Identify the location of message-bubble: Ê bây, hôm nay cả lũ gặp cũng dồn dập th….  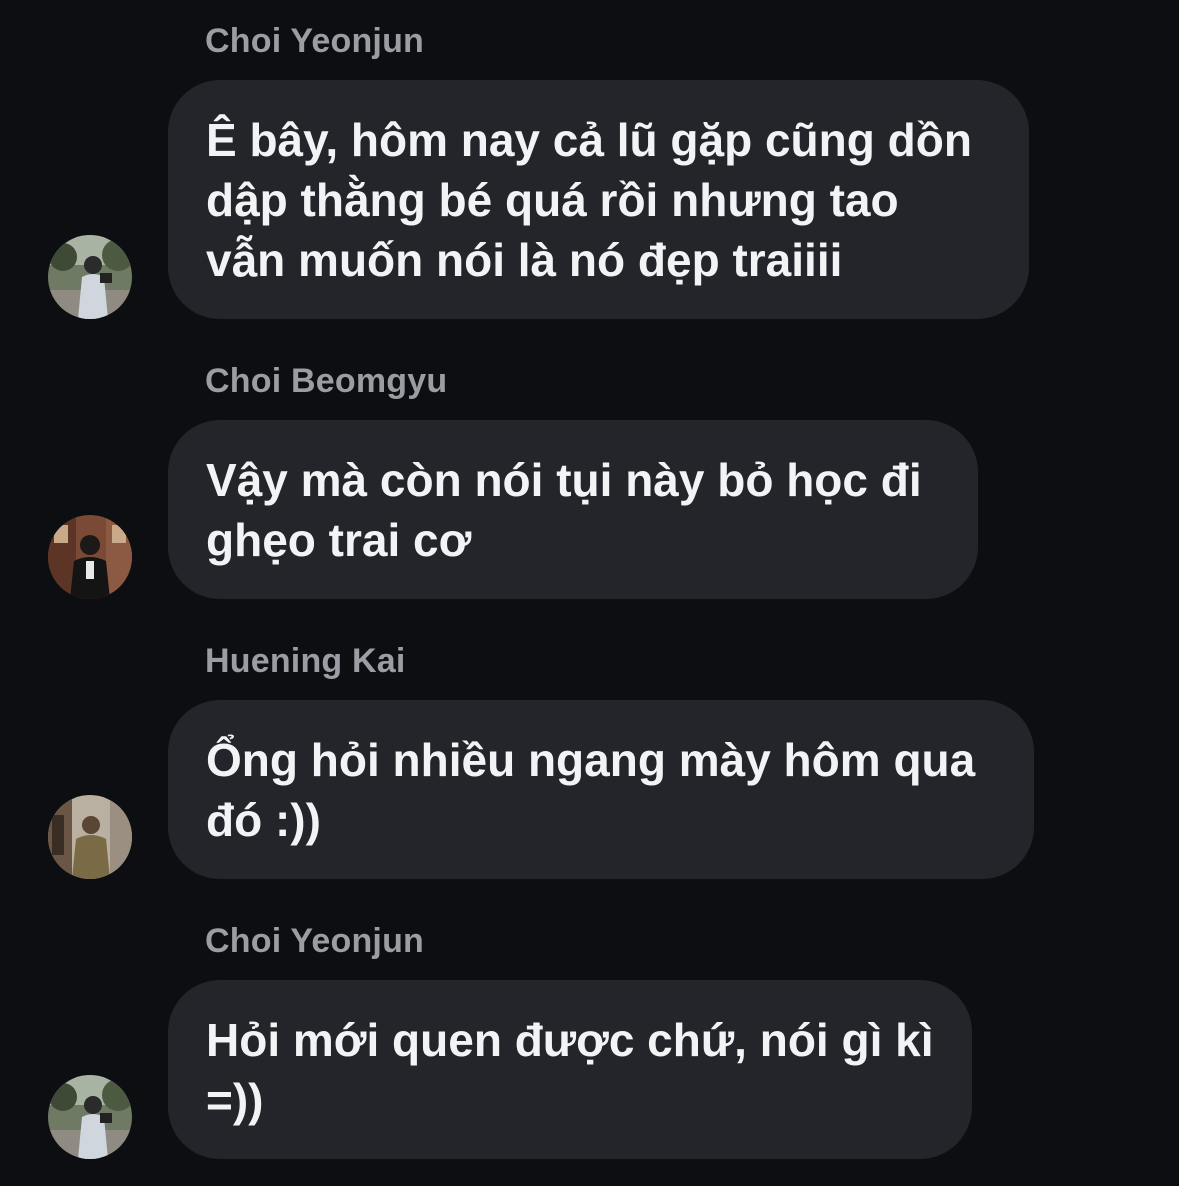
(598, 199).